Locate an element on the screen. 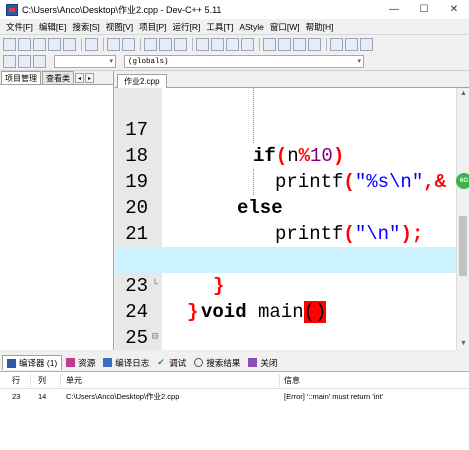  tab-compile-log-label: 编译日志 is located at coordinates (132, 362).